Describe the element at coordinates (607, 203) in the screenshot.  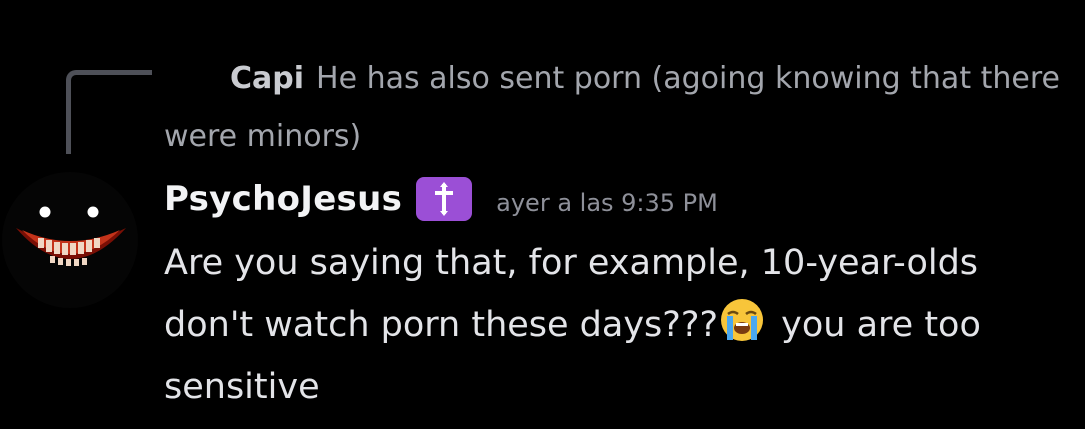
I see `message-timestamp: ayer a las 9:35 PM` at that location.